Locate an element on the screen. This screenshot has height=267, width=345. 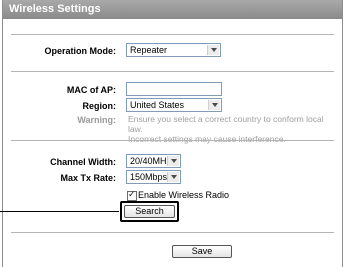
region-select: United States is located at coordinates (174, 105).